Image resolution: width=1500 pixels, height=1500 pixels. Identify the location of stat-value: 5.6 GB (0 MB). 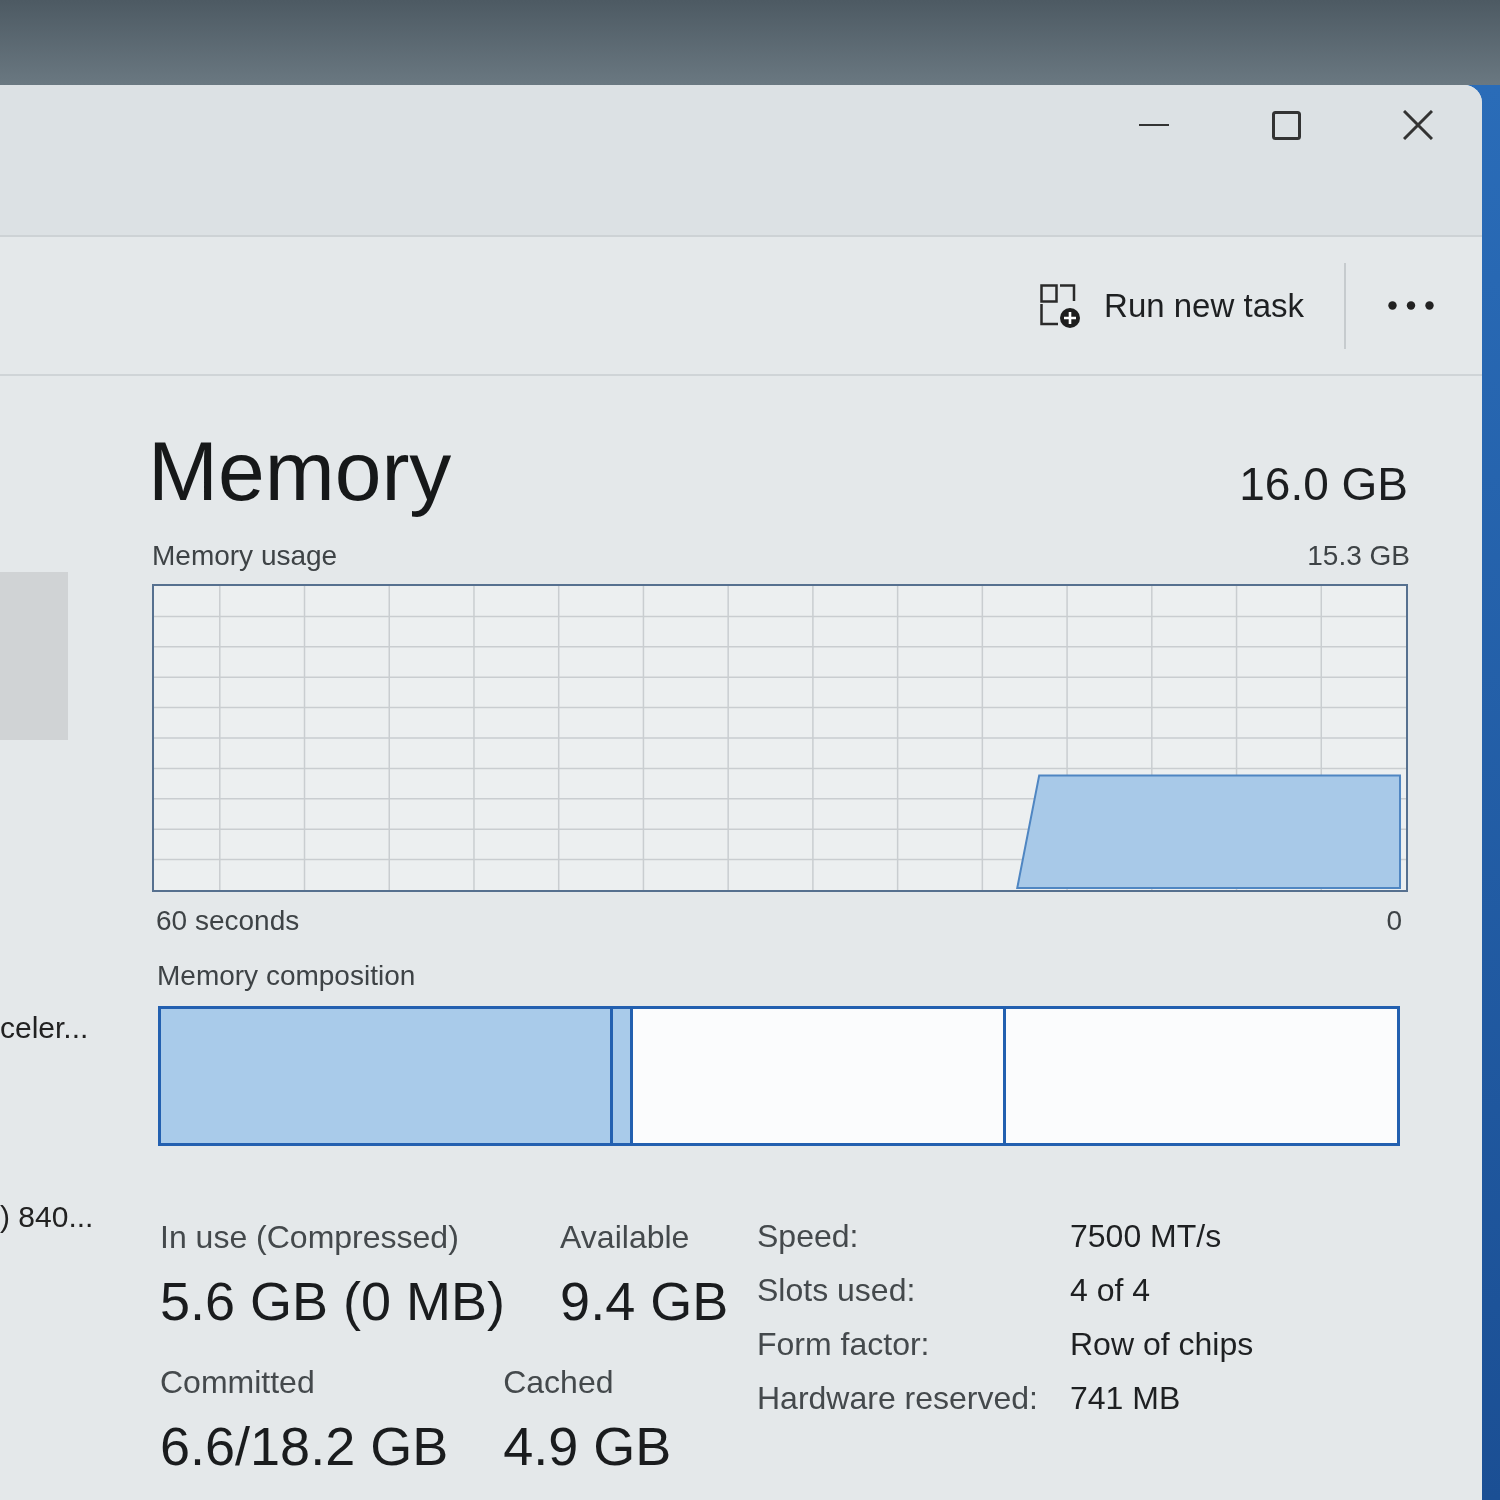
(333, 1301).